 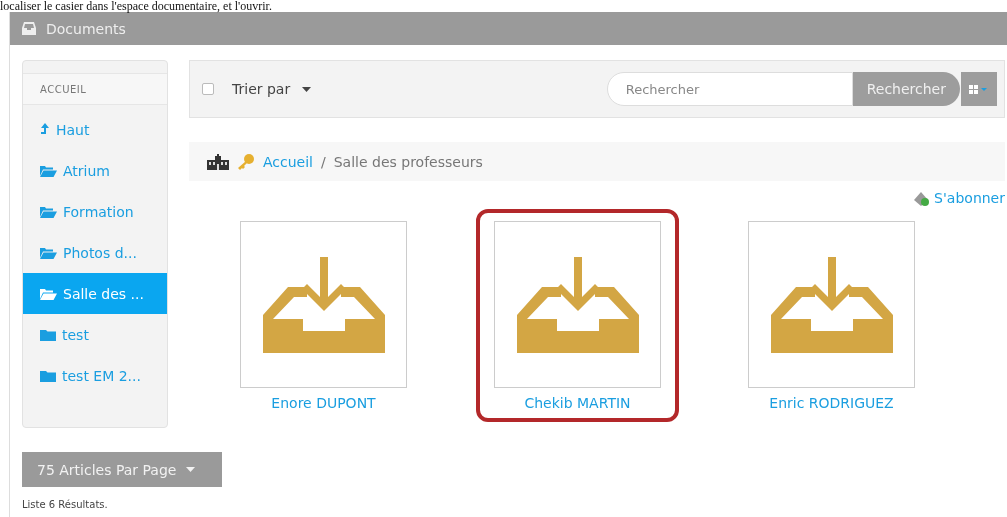 I want to click on key-icon, so click(x=246, y=161).